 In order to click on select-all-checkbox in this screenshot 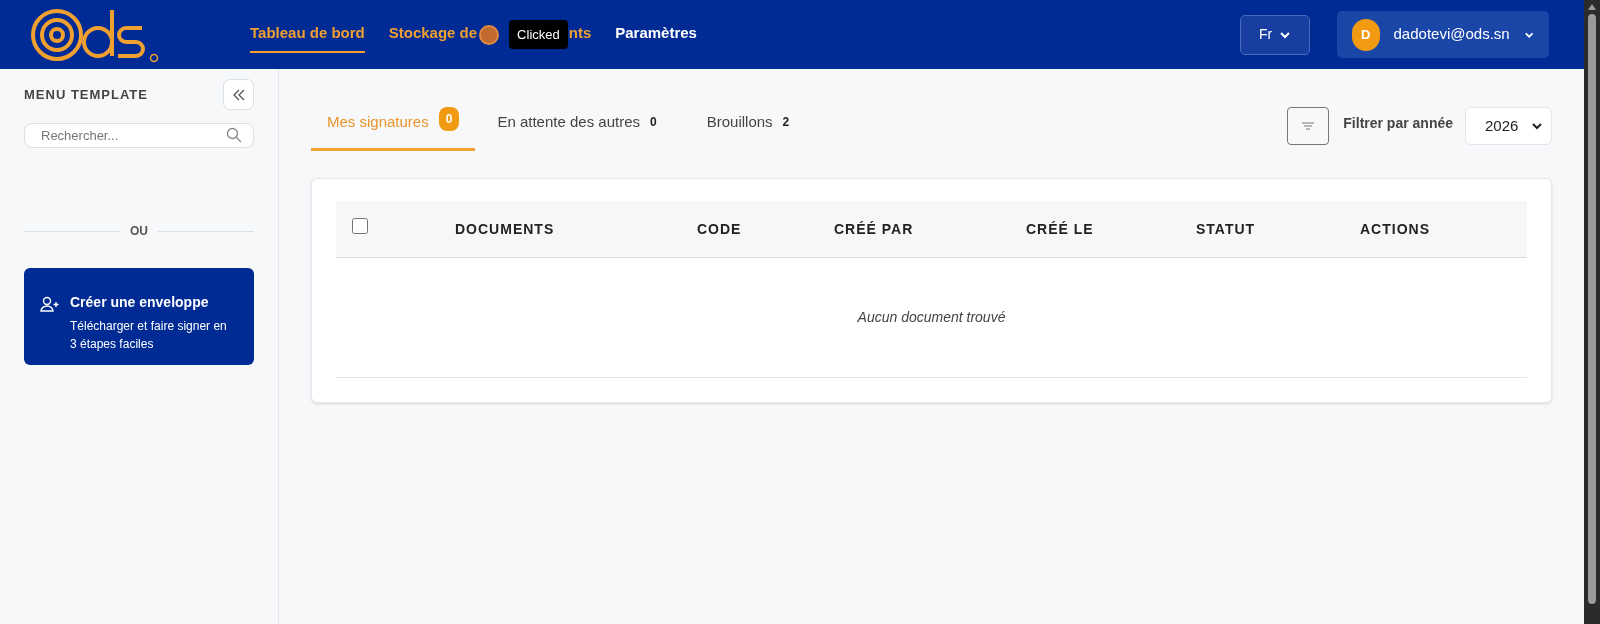, I will do `click(360, 226)`.